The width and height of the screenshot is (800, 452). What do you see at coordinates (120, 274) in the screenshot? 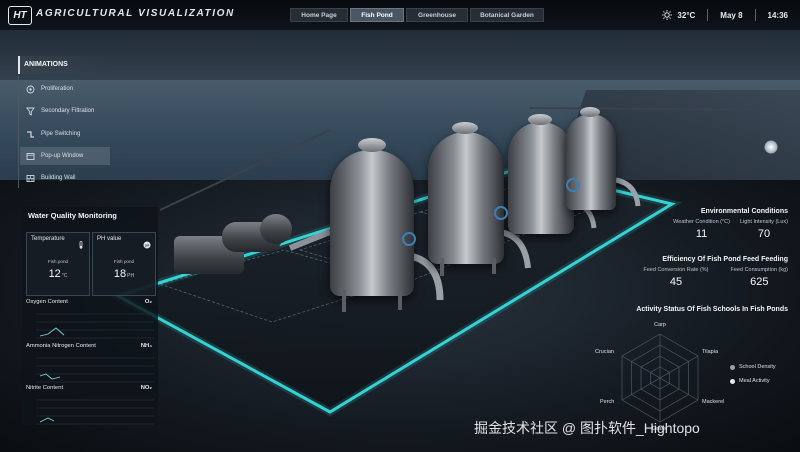
I see `ph-value: 18` at bounding box center [120, 274].